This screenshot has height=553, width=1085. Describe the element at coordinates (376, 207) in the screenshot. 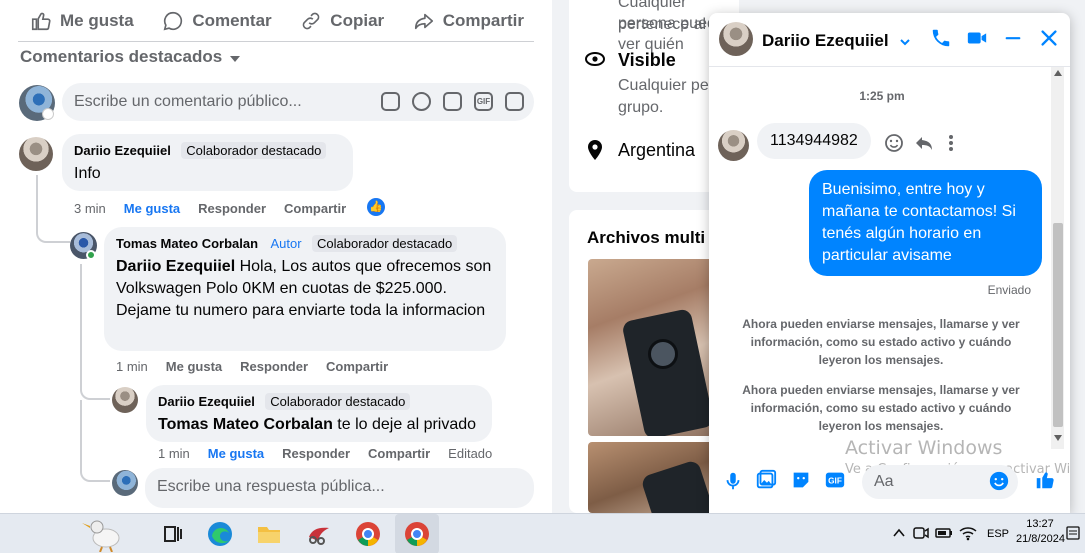

I see `like-reaction-icon: 👍` at that location.